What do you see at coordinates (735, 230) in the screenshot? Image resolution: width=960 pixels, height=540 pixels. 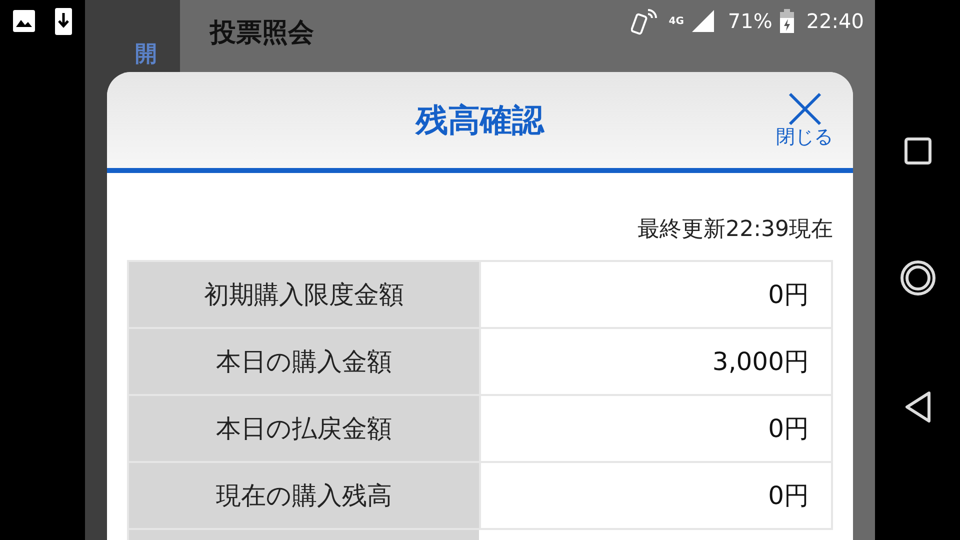 I see `last-updated-text: 最終更新22:39現在` at bounding box center [735, 230].